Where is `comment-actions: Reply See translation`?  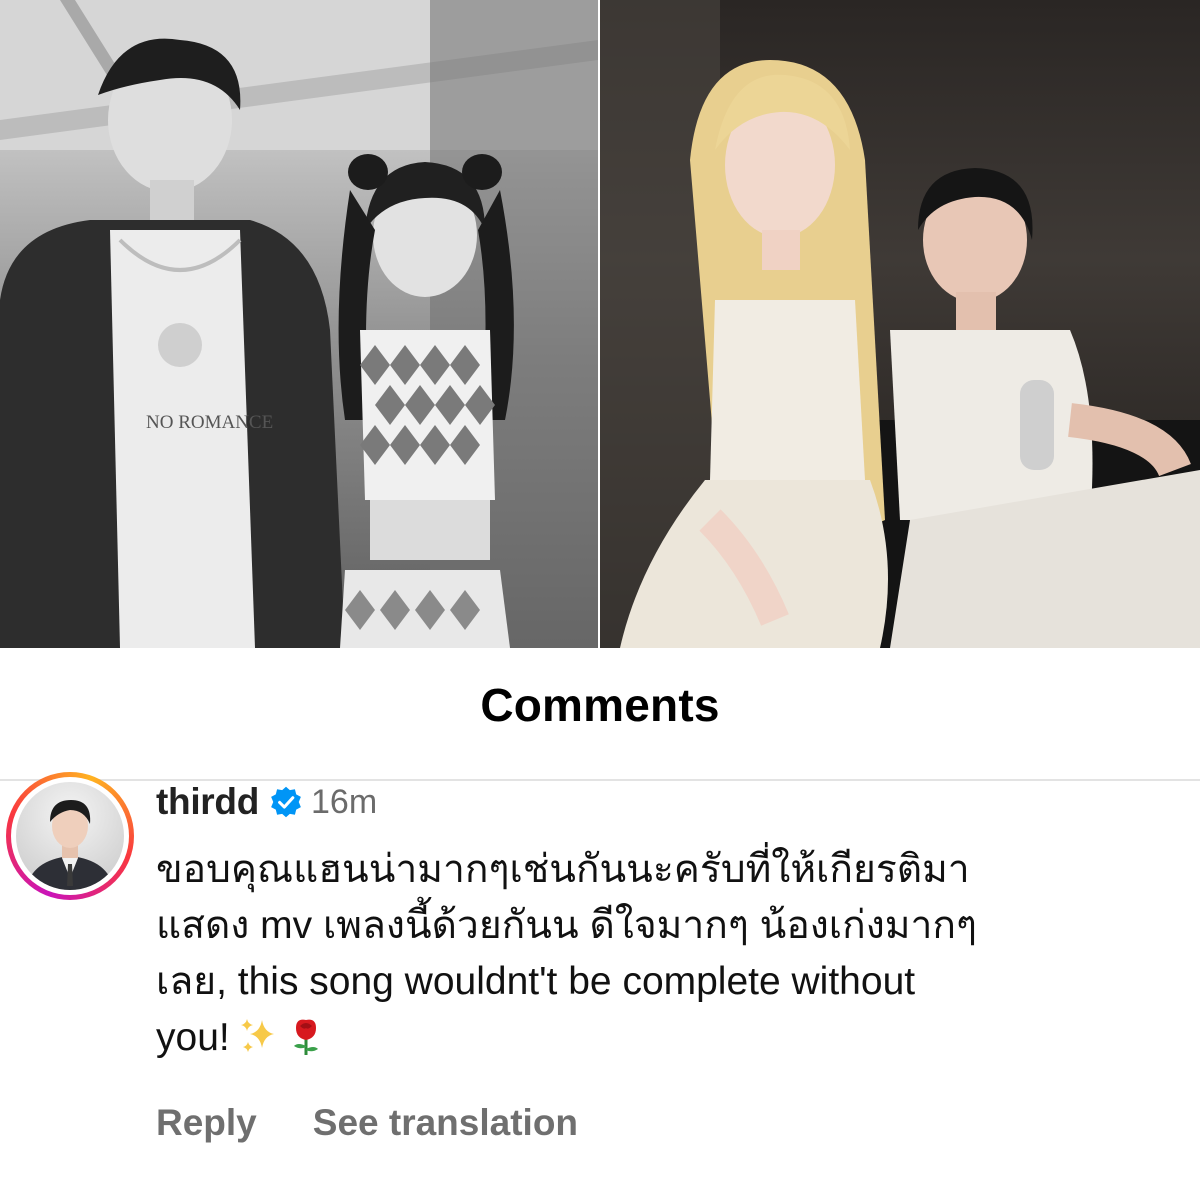
comment-actions: Reply See translation is located at coordinates (367, 1123).